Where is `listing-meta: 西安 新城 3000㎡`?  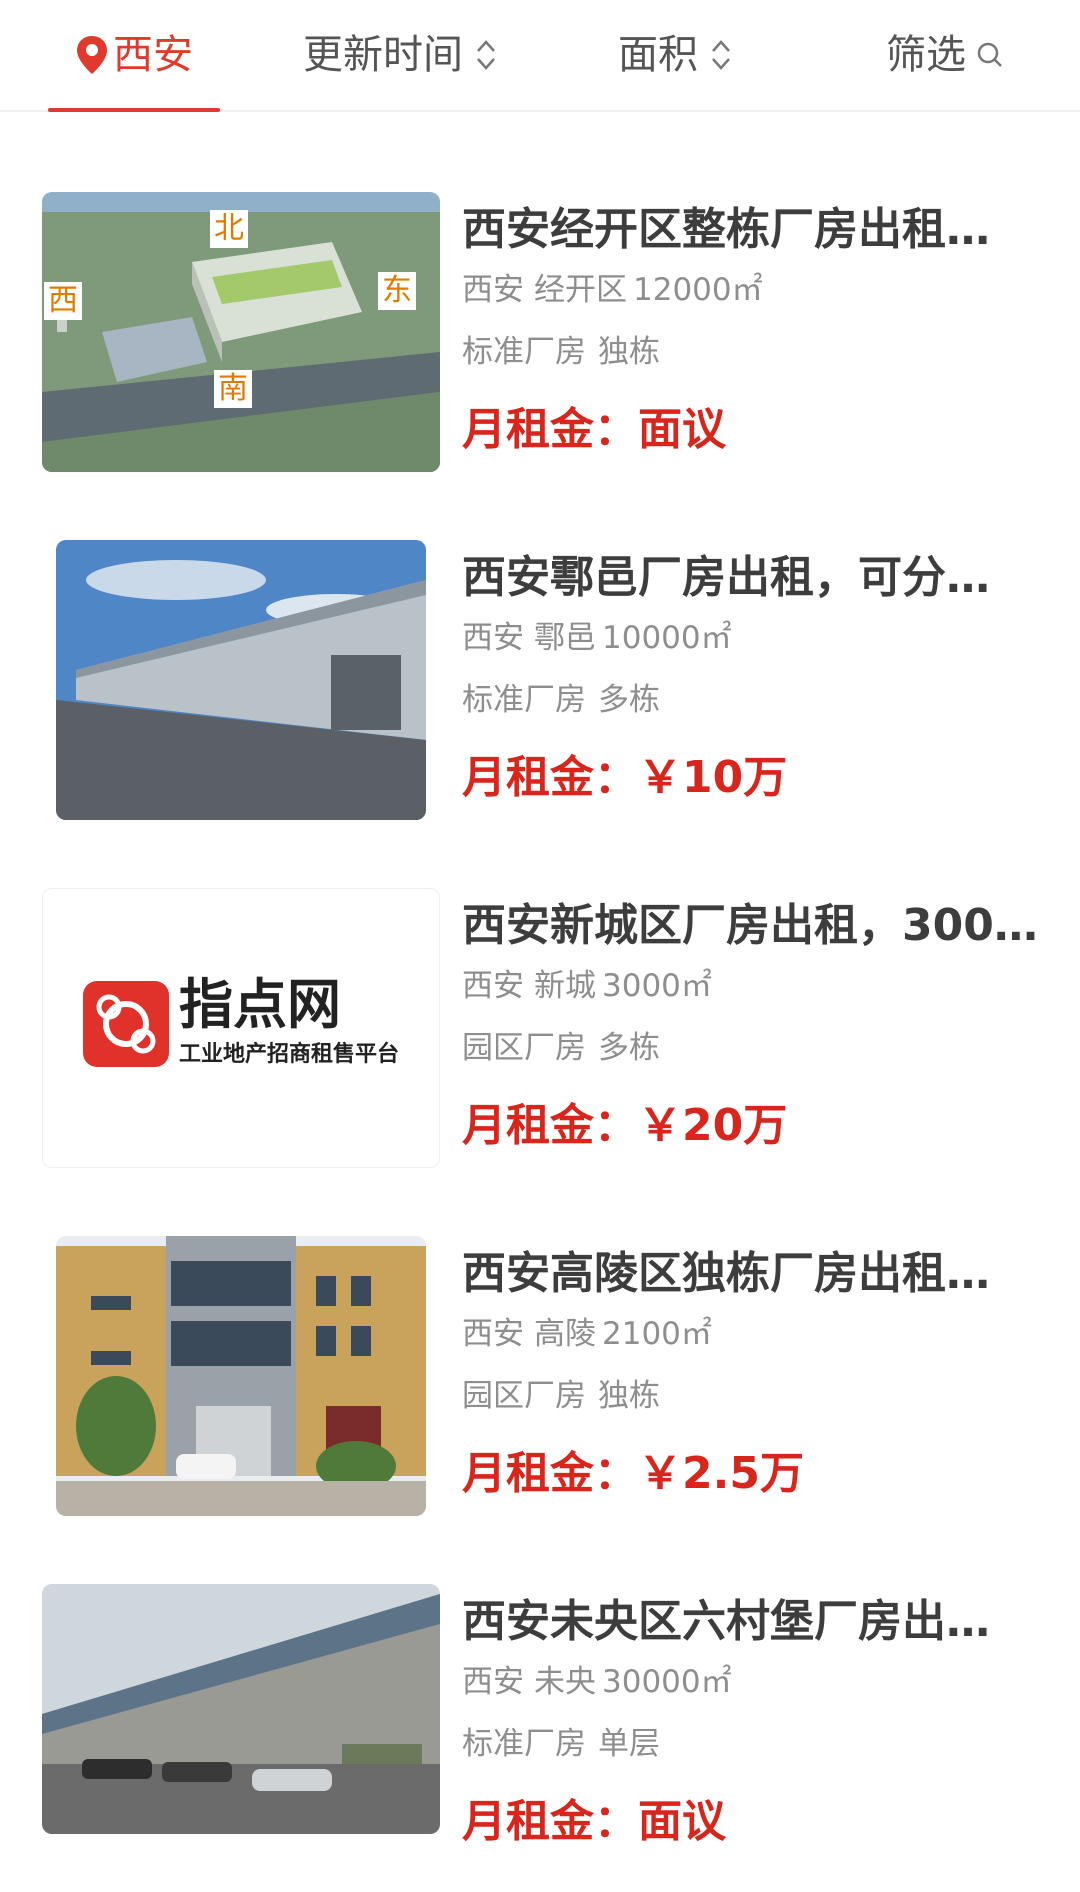 listing-meta: 西安 新城 3000㎡ is located at coordinates (752, 986).